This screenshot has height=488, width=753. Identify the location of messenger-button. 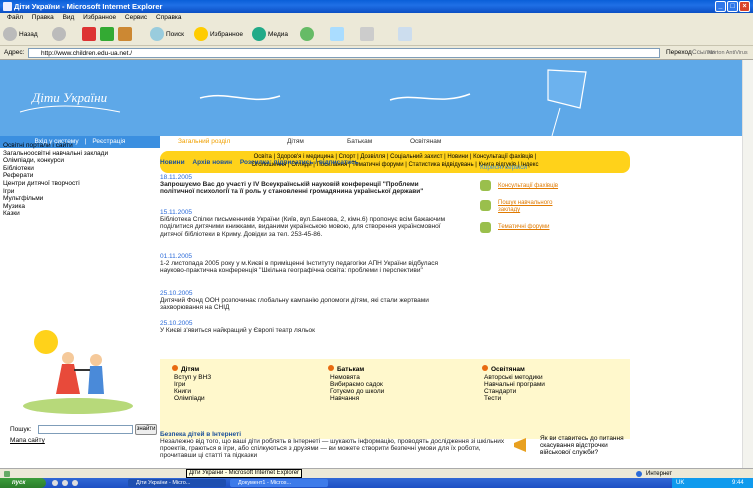
(406, 34).